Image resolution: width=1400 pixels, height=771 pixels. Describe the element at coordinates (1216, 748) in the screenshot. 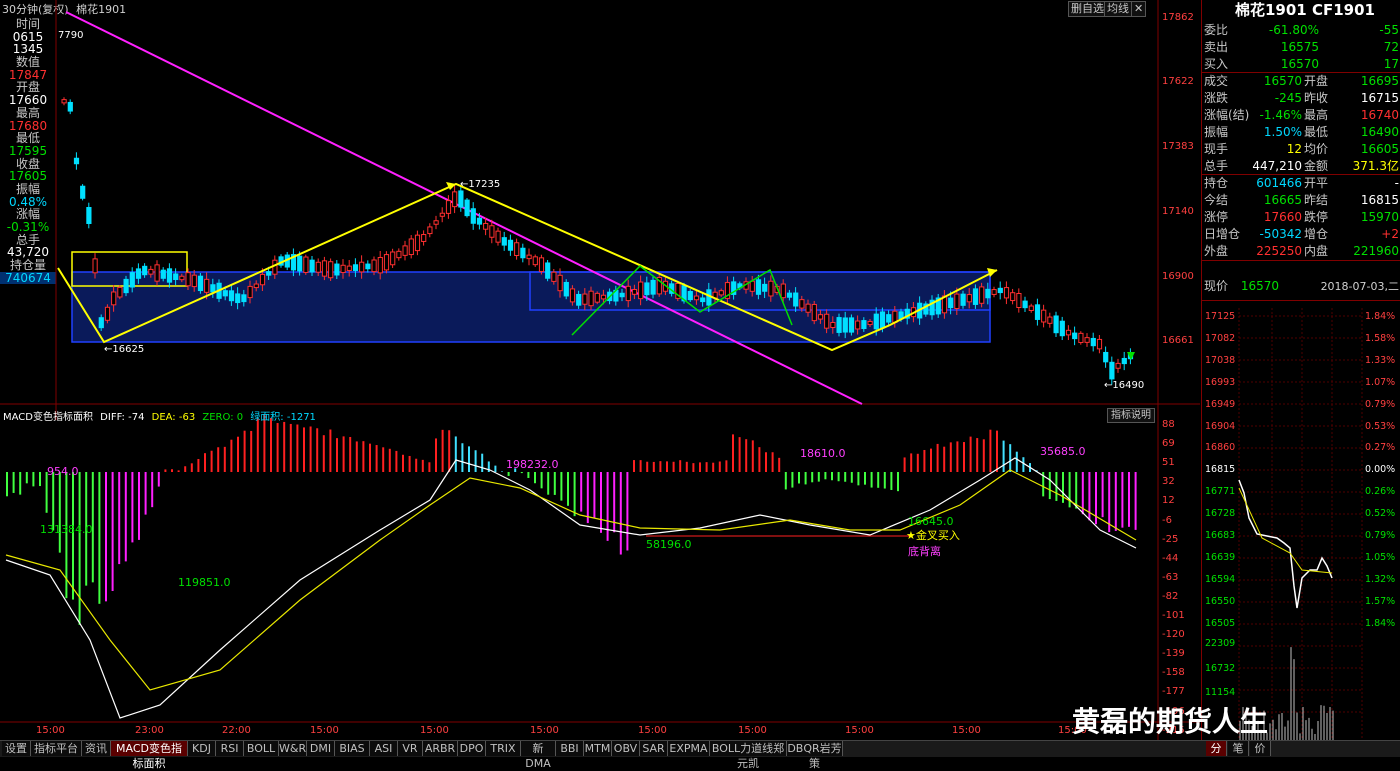

I see `mini-tab: 分` at that location.